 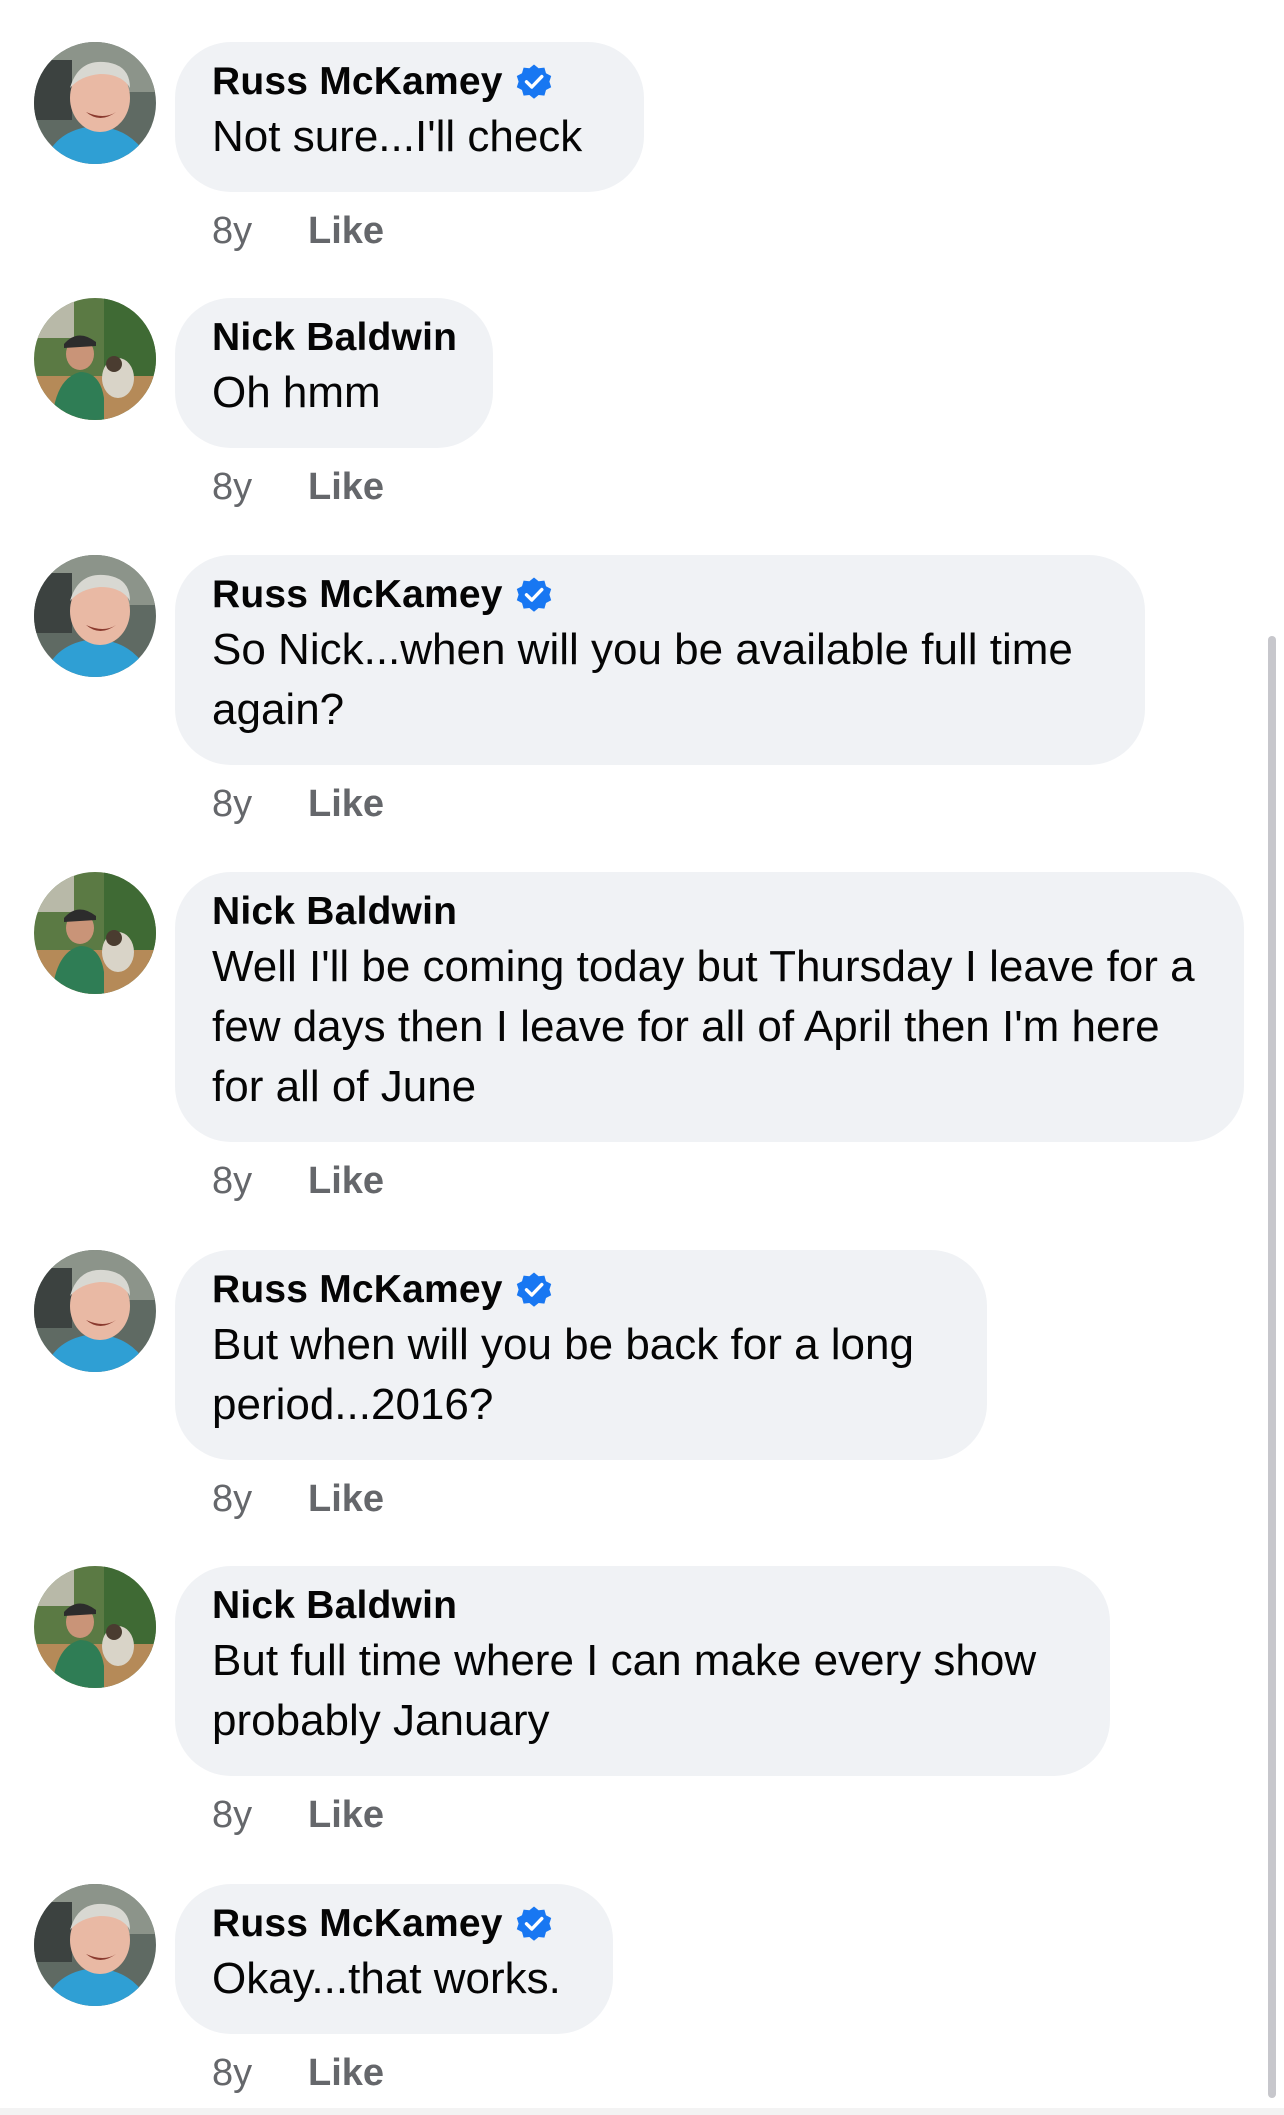 I want to click on comment-text: Okay...that works., so click(x=386, y=1978).